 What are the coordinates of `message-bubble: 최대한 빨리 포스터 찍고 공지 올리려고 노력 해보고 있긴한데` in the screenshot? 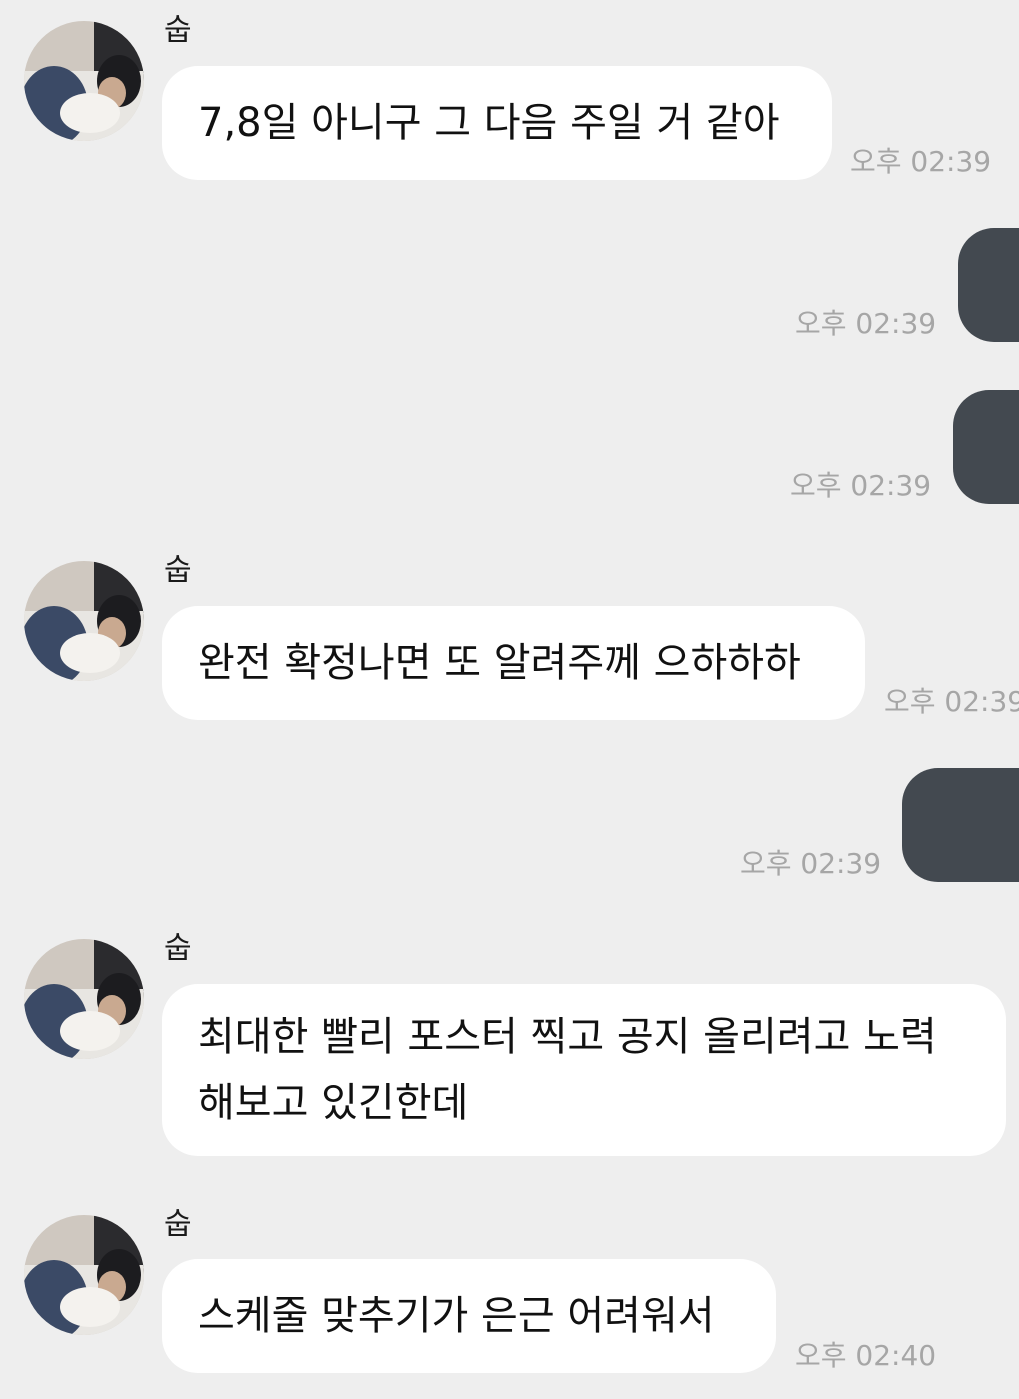 It's located at (584, 1070).